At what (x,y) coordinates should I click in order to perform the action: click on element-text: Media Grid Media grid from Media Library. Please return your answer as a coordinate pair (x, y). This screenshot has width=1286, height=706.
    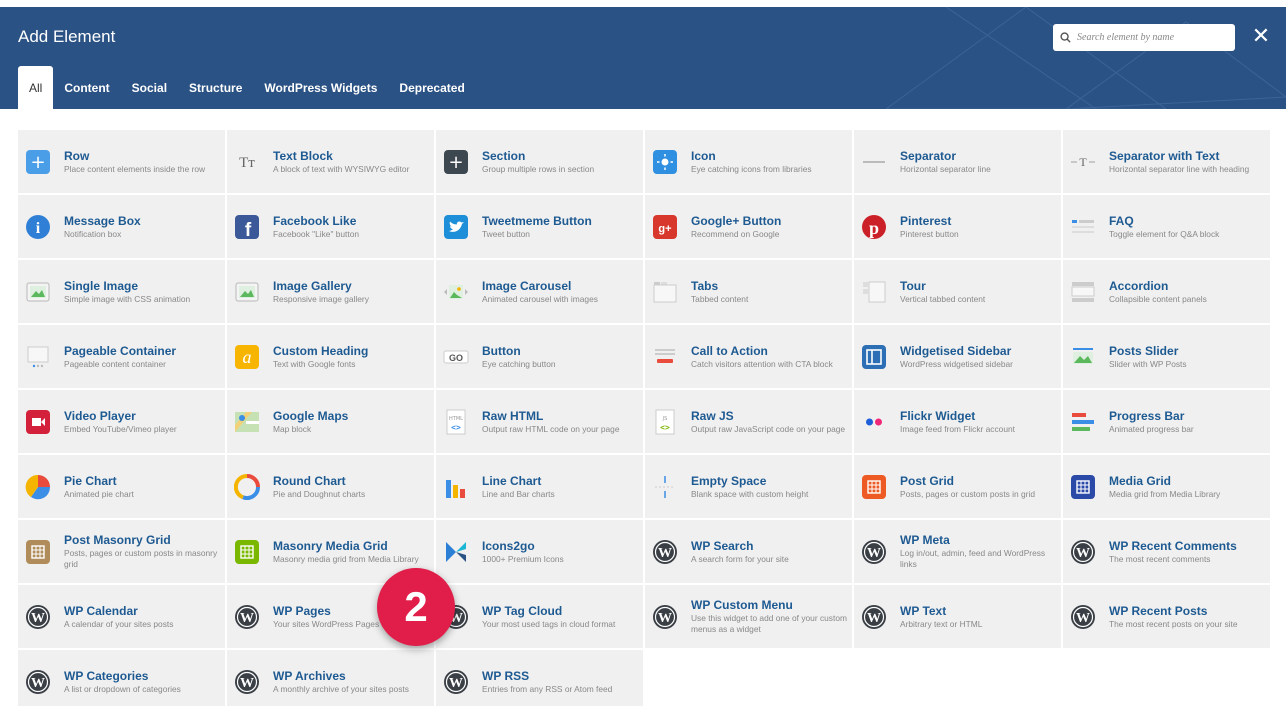
    Looking at the image, I should click on (1166, 487).